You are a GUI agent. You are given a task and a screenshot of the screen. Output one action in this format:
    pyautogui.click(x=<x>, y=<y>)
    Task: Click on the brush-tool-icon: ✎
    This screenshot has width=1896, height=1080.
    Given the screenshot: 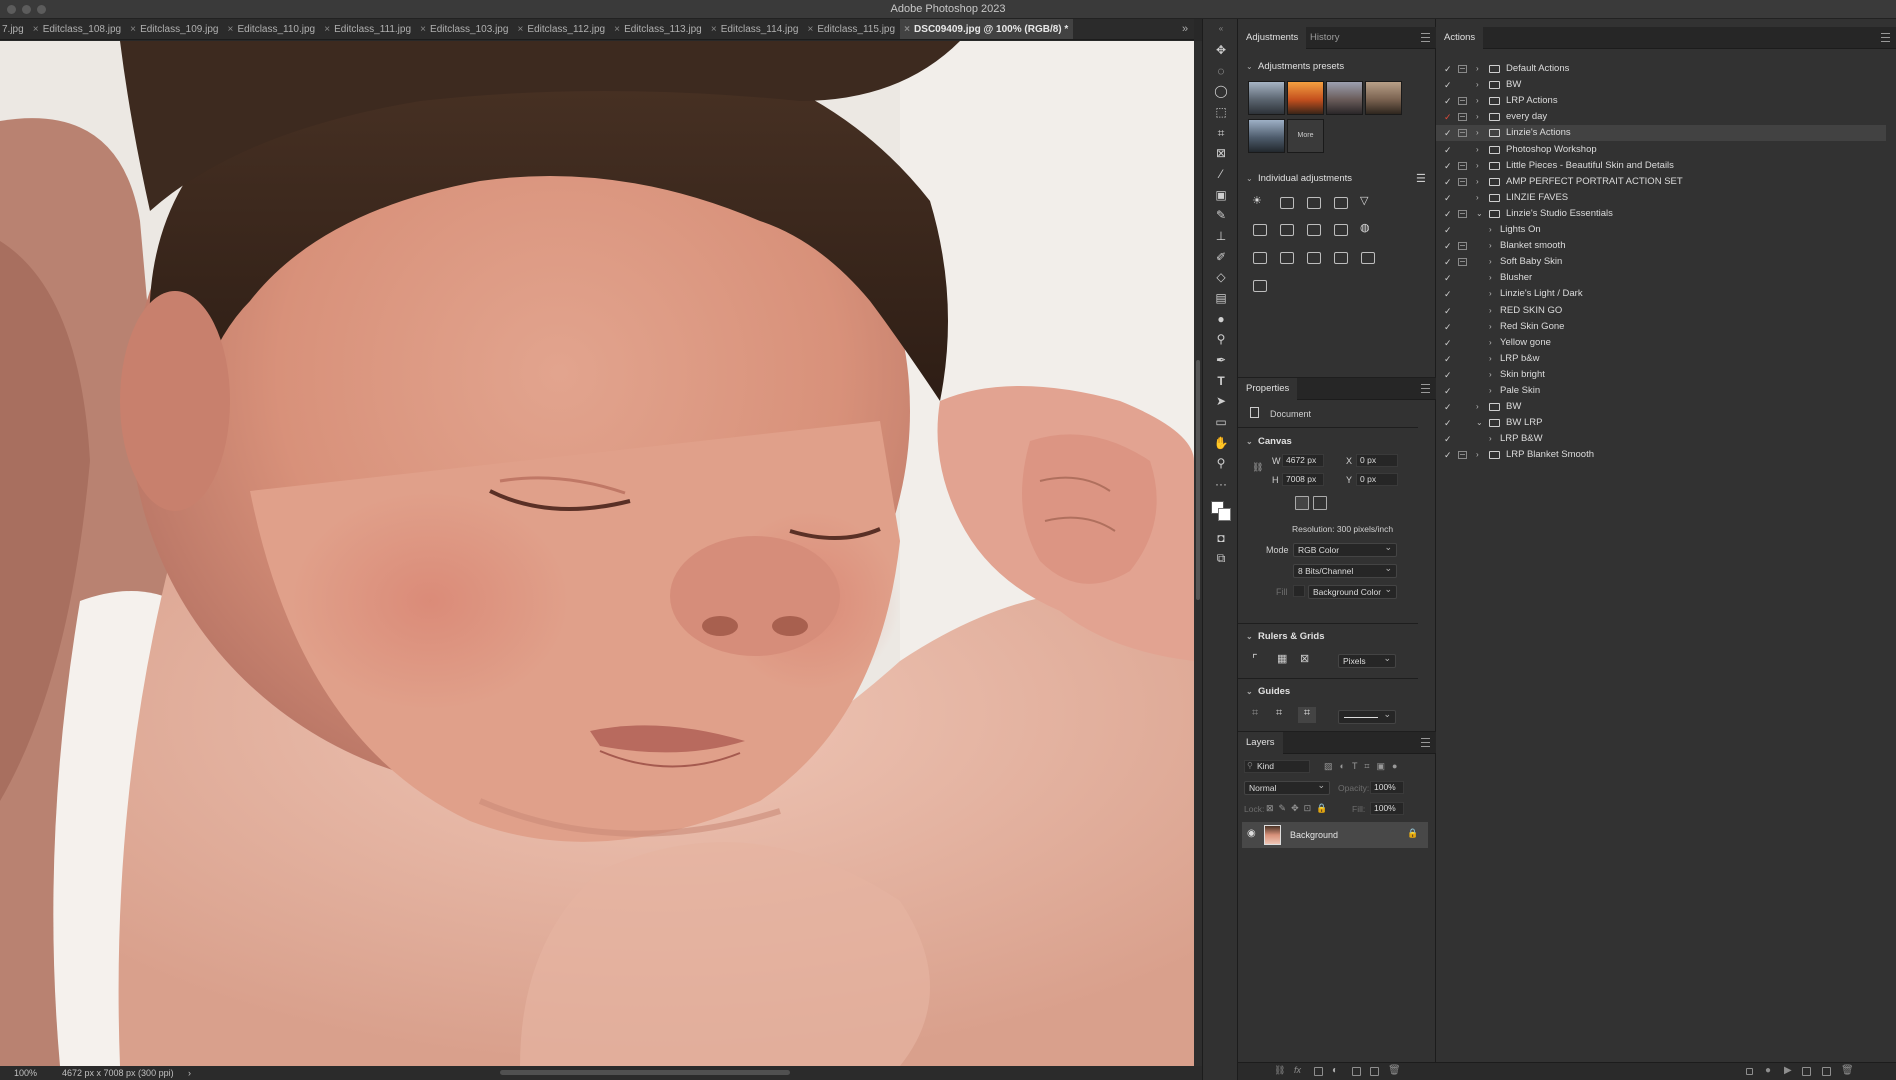 What is the action you would take?
    pyautogui.click(x=1221, y=215)
    